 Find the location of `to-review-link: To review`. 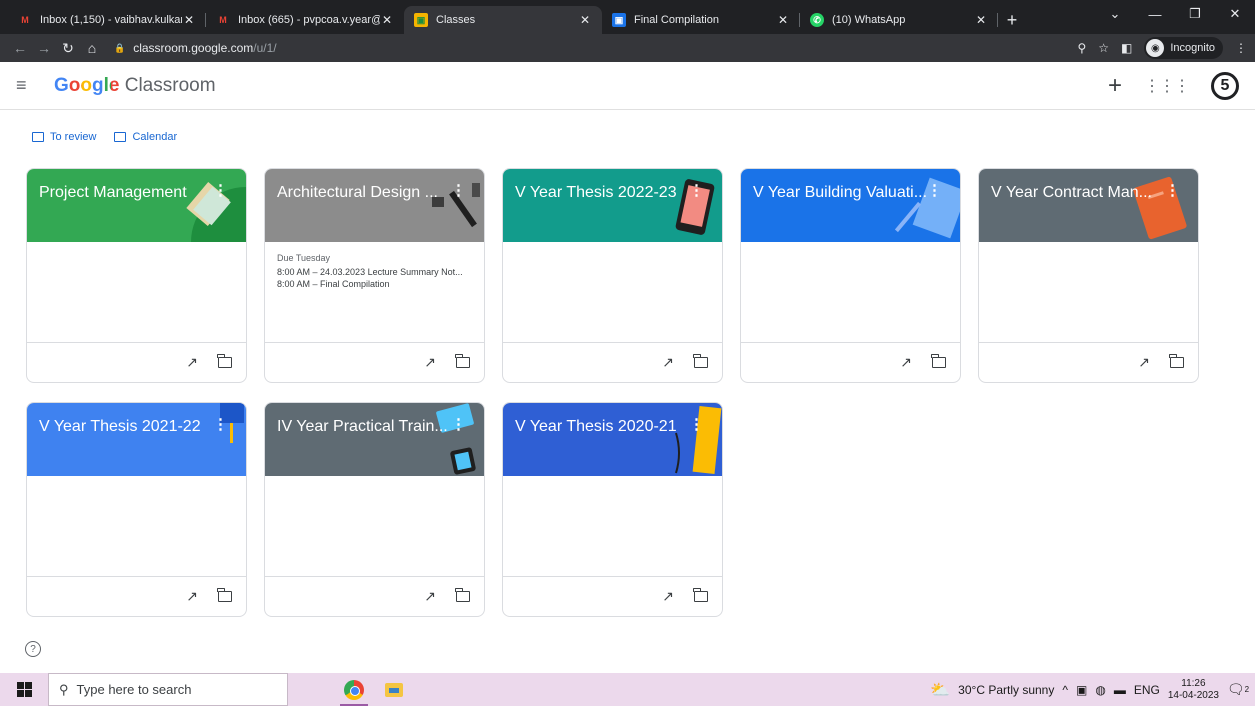

to-review-link: To review is located at coordinates (64, 137).